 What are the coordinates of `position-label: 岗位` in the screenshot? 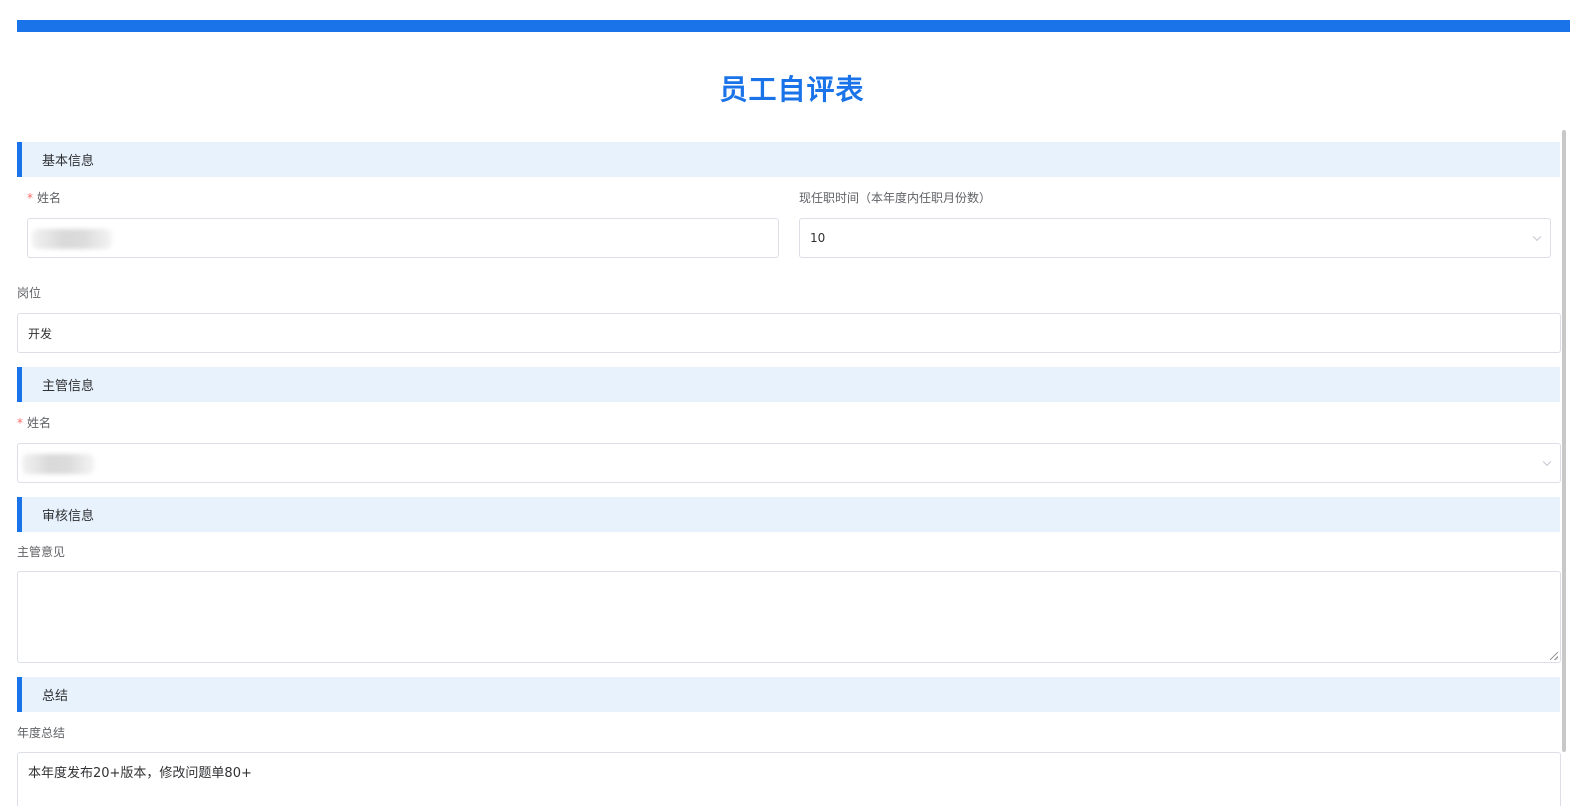 It's located at (29, 293).